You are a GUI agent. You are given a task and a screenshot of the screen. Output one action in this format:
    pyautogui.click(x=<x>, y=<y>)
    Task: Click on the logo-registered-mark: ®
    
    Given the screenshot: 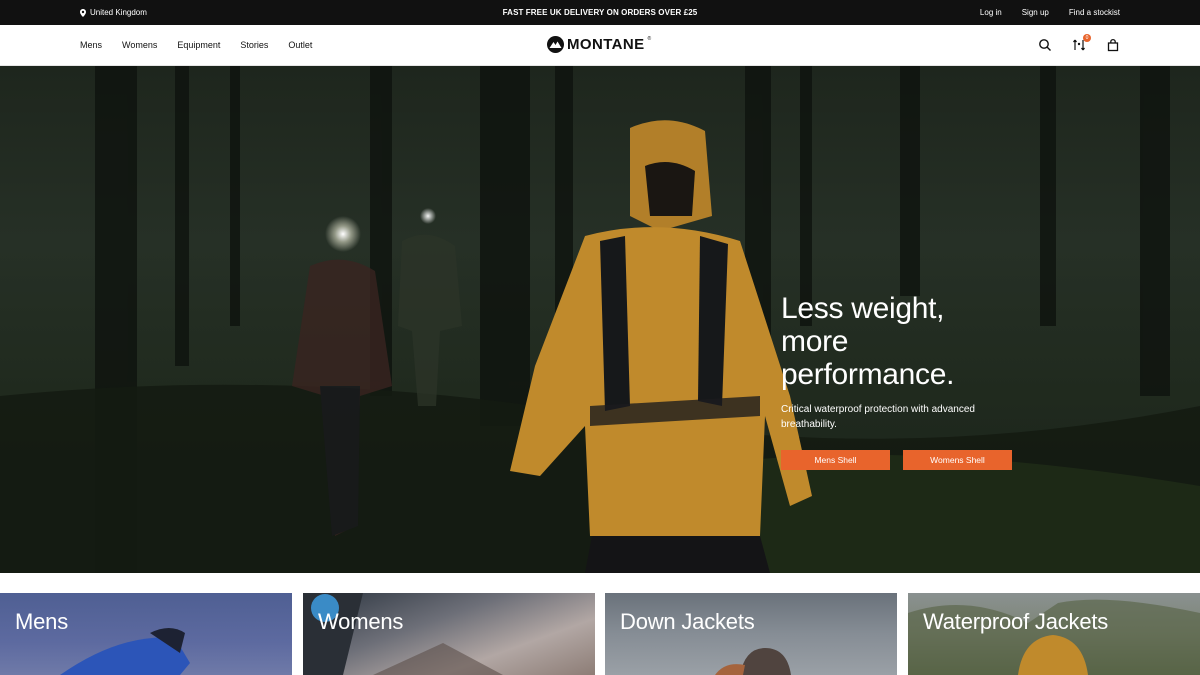 What is the action you would take?
    pyautogui.click(x=649, y=38)
    